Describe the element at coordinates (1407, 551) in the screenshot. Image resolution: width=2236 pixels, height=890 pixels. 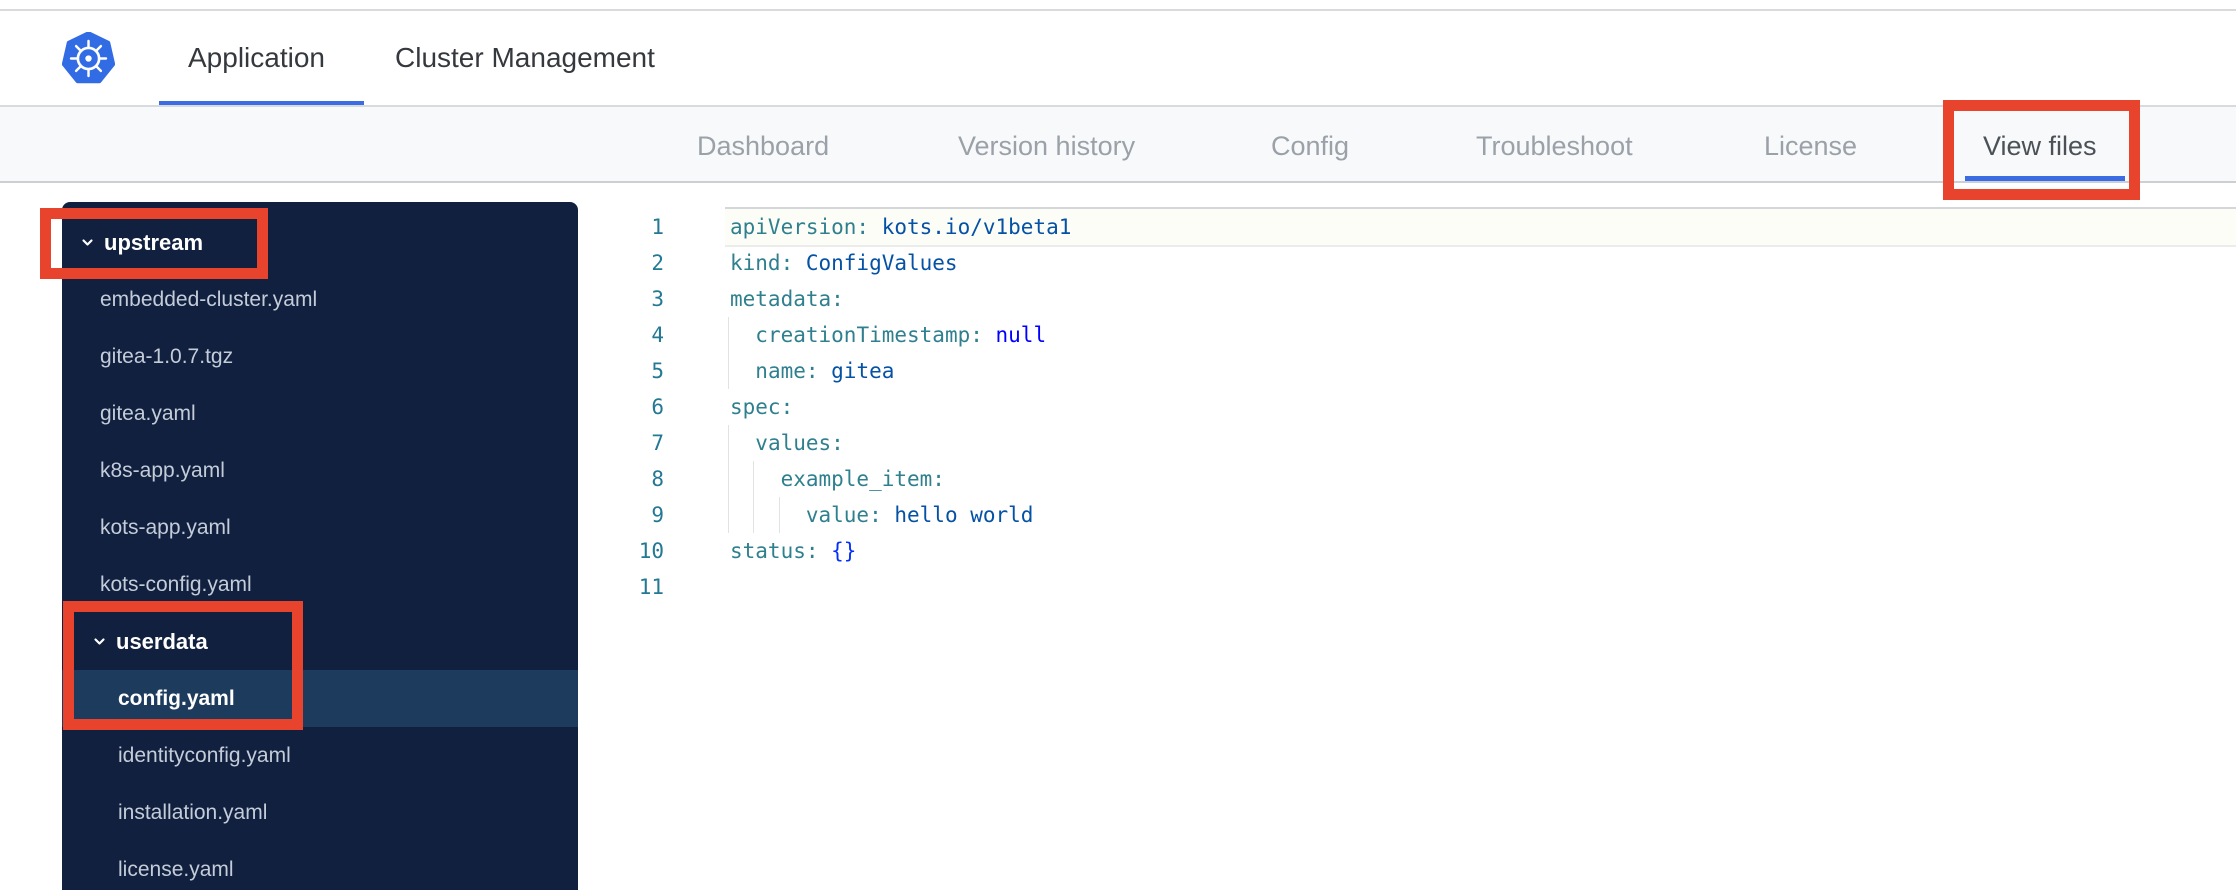
I see `code-line-10: 10 status: {}` at that location.